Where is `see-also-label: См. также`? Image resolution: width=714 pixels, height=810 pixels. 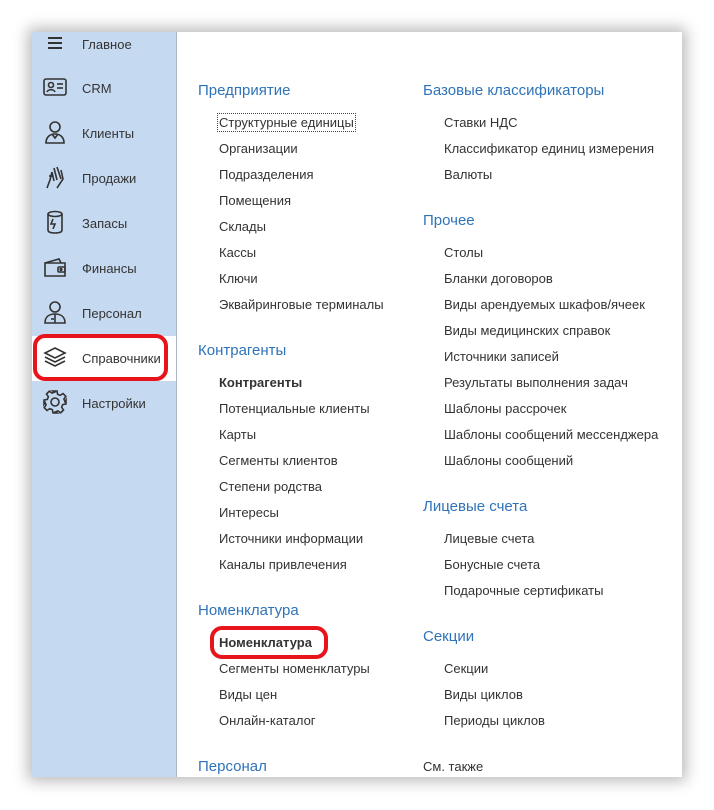 see-also-label: См. также is located at coordinates (453, 766).